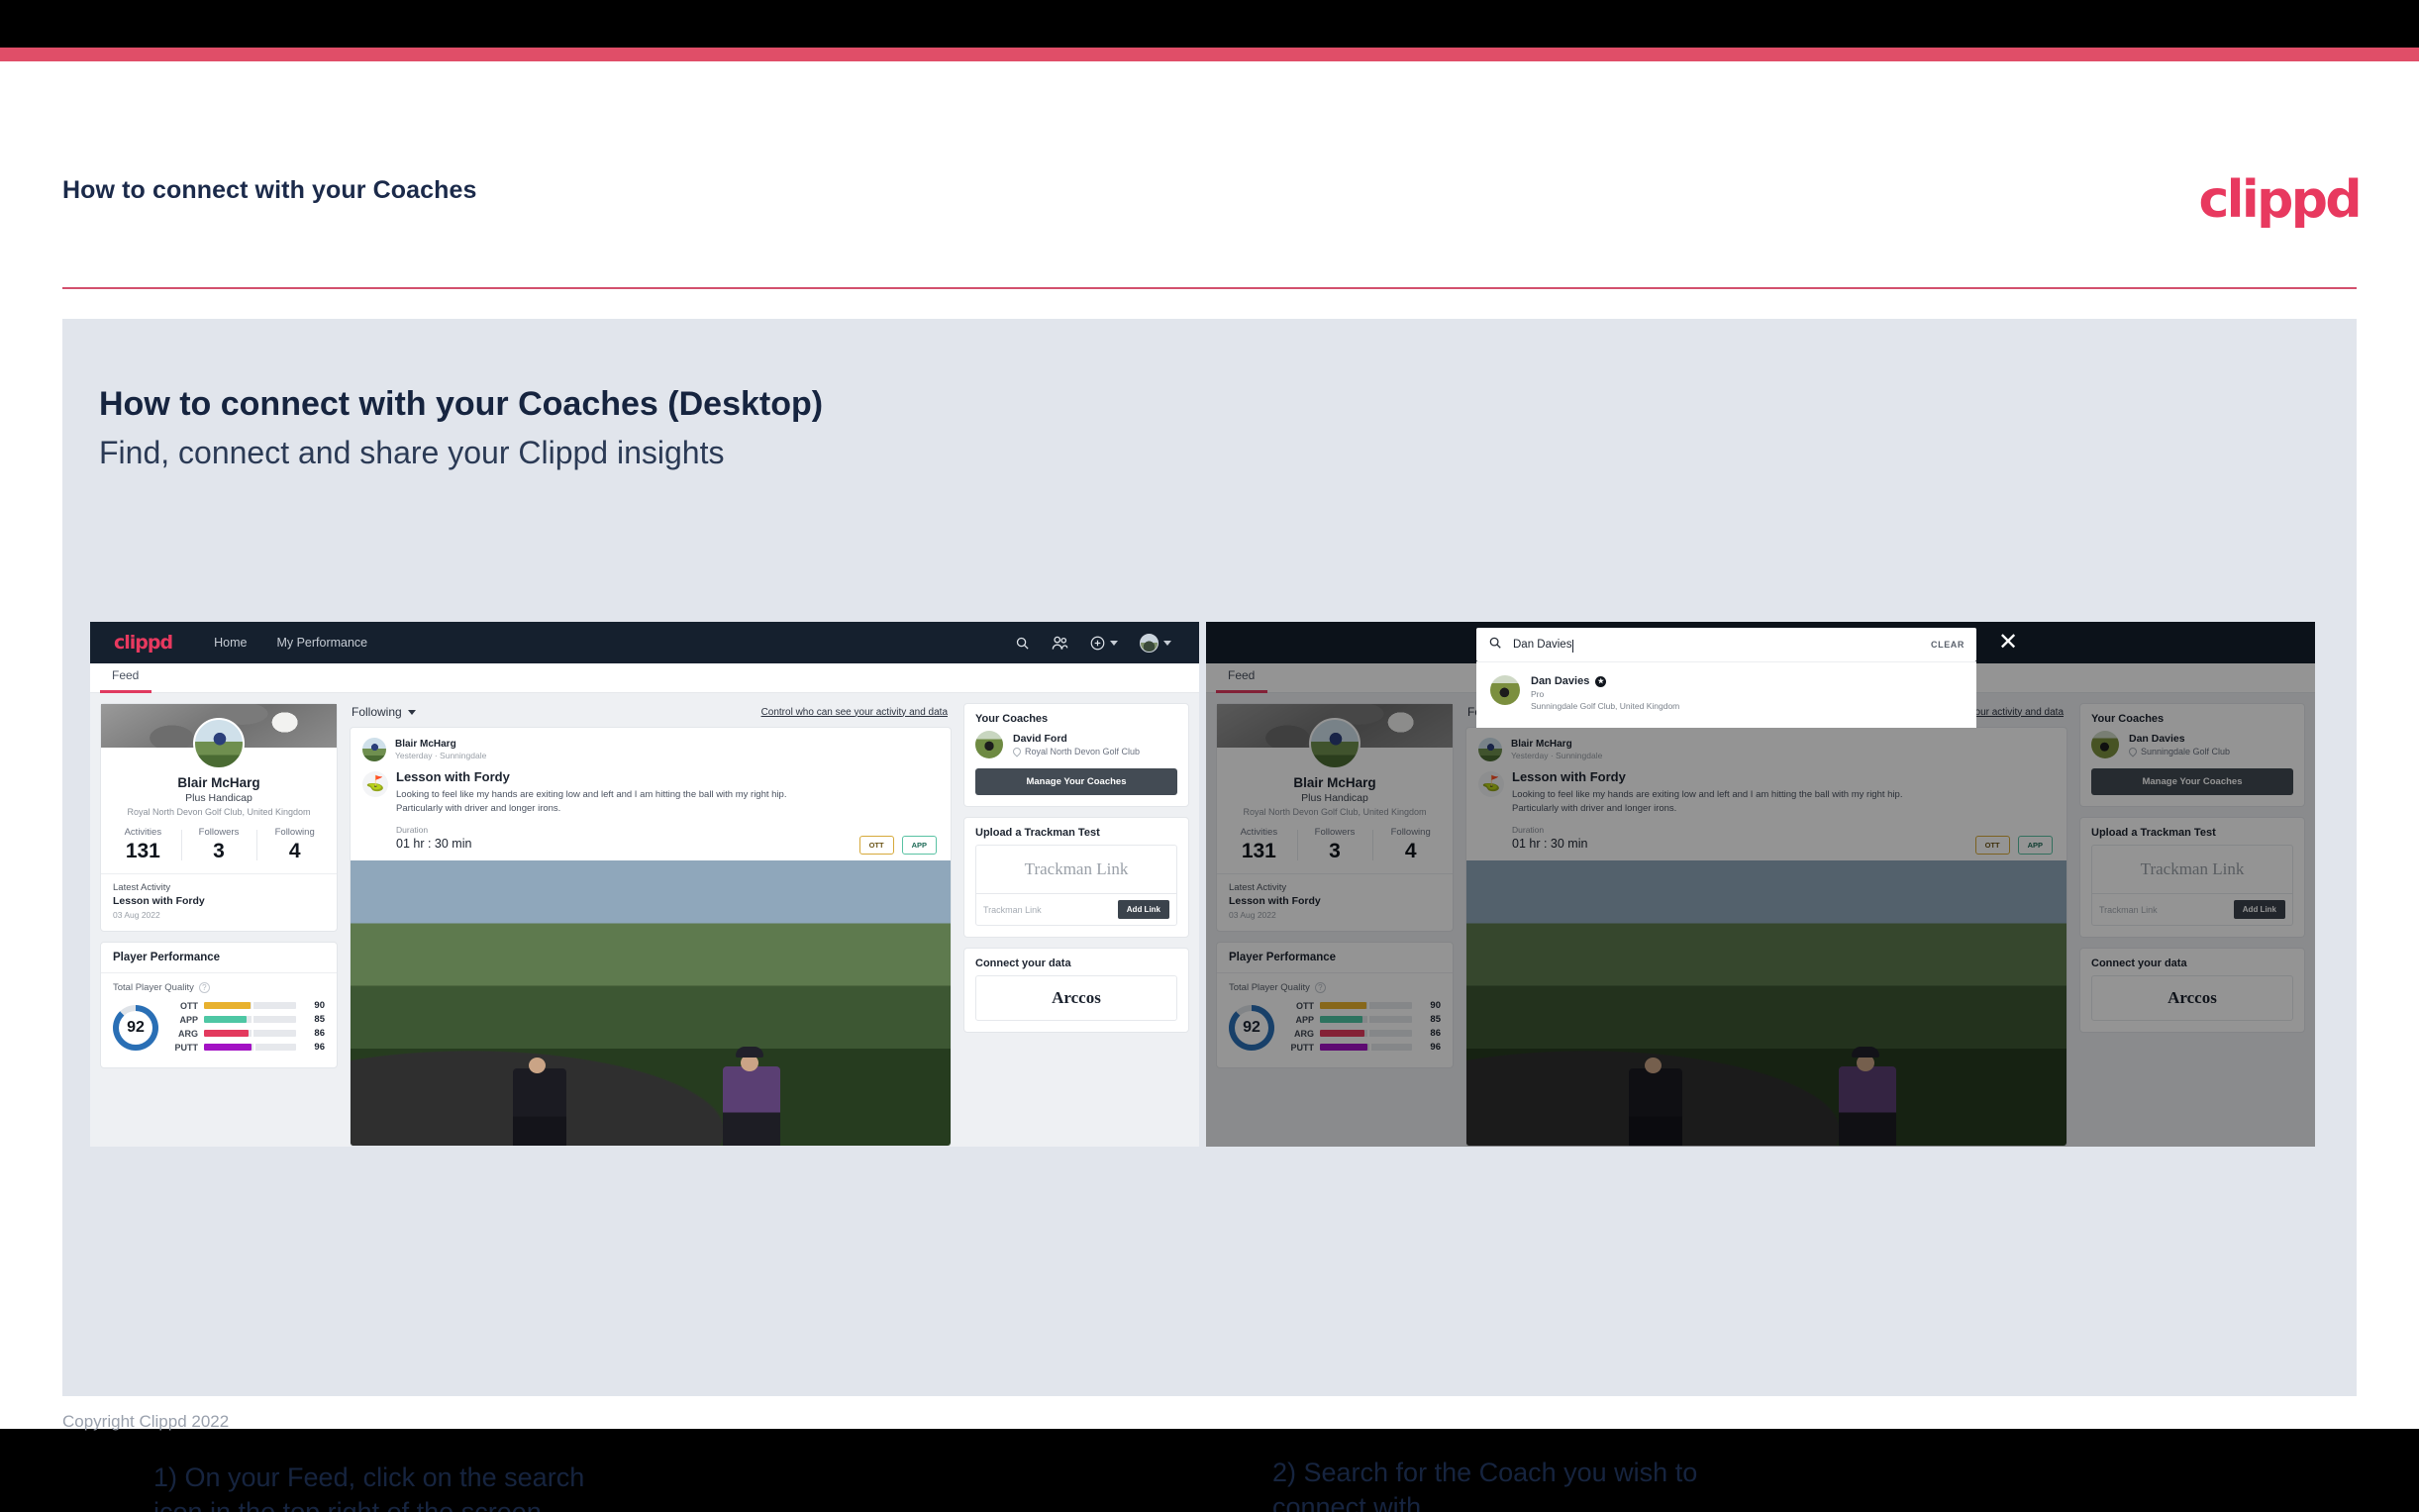  What do you see at coordinates (1076, 869) in the screenshot?
I see `trackman-dropzone: Trackman Link` at bounding box center [1076, 869].